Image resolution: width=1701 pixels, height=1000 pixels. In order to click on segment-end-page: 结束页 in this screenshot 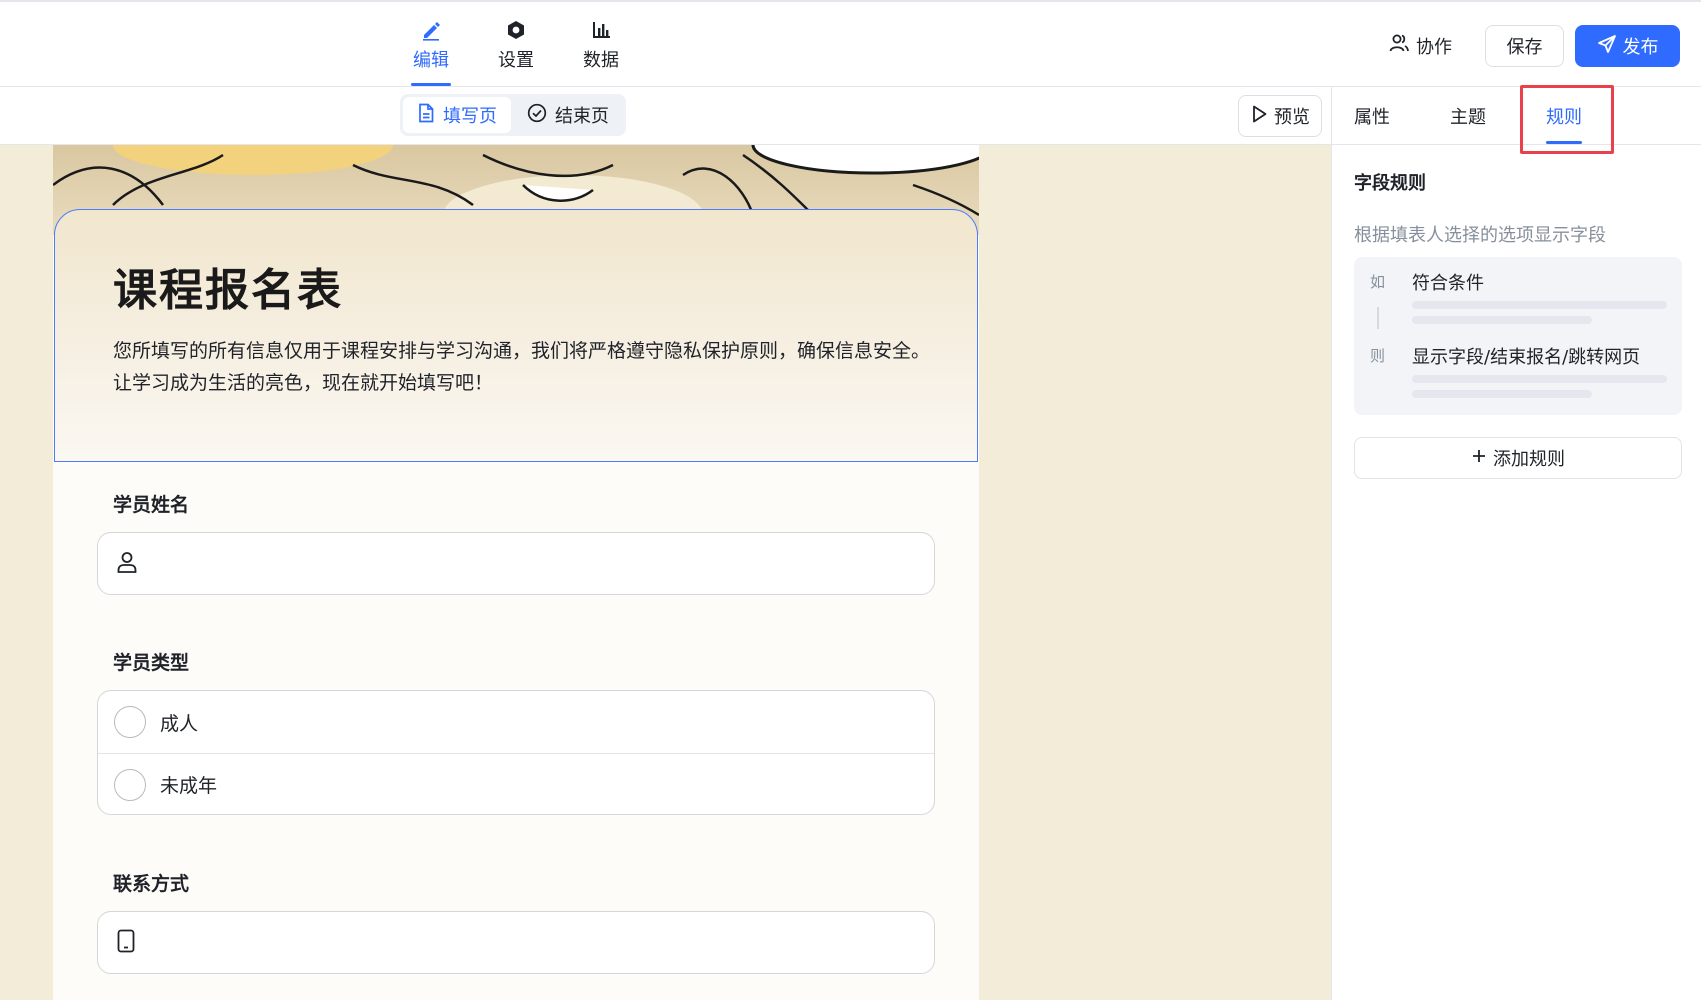, I will do `click(568, 115)`.